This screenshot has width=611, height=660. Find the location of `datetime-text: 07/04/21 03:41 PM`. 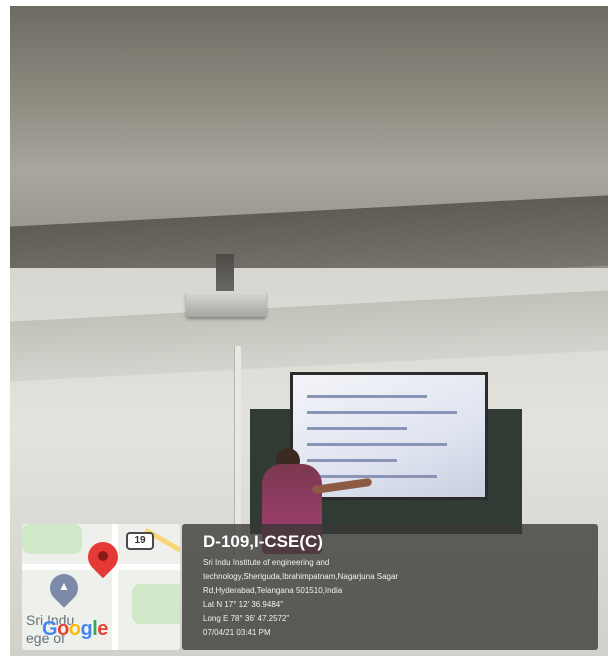

datetime-text: 07/04/21 03:41 PM is located at coordinates (237, 632).